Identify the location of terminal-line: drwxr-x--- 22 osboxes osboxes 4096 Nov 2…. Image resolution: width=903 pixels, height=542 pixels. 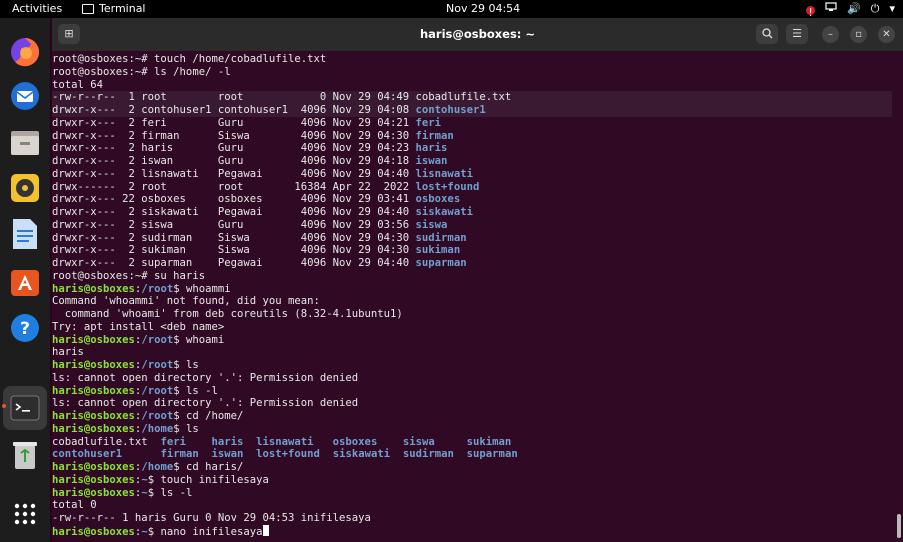
(256, 199).